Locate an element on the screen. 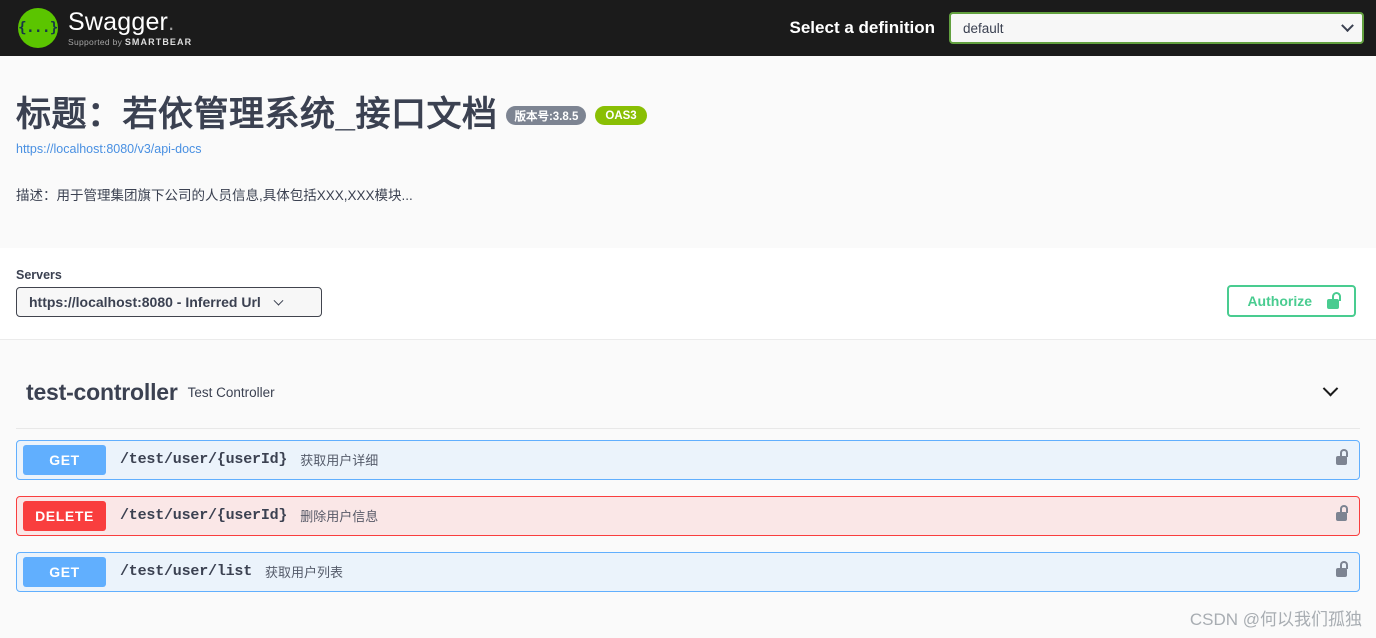 The width and height of the screenshot is (1376, 638). server-select-value: https://localhost:8080 - Inferred Url is located at coordinates (145, 301).